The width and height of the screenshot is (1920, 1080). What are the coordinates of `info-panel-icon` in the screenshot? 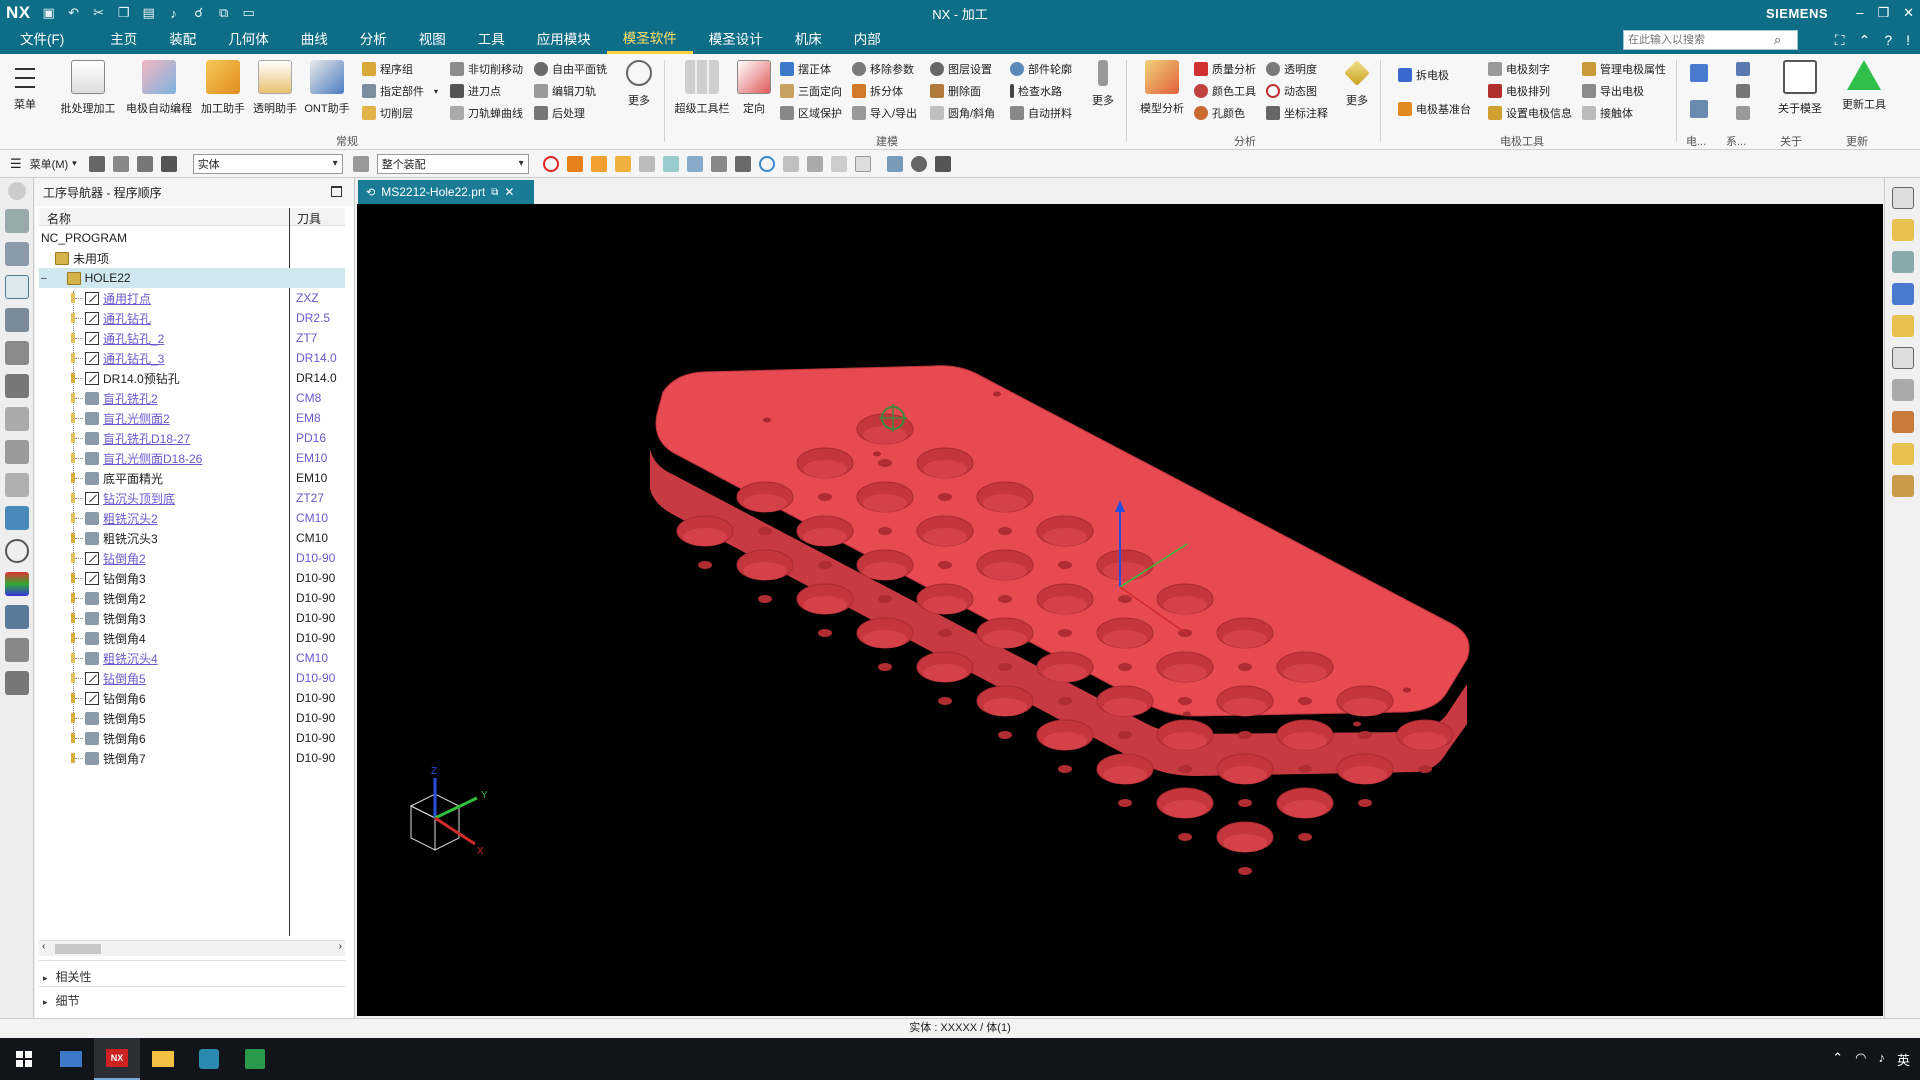 It's located at (1902, 358).